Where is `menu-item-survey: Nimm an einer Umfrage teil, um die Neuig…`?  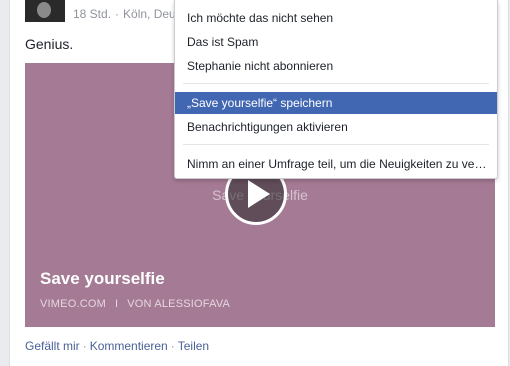
menu-item-survey: Nimm an einer Umfrage teil, um die Neuig… is located at coordinates (336, 164).